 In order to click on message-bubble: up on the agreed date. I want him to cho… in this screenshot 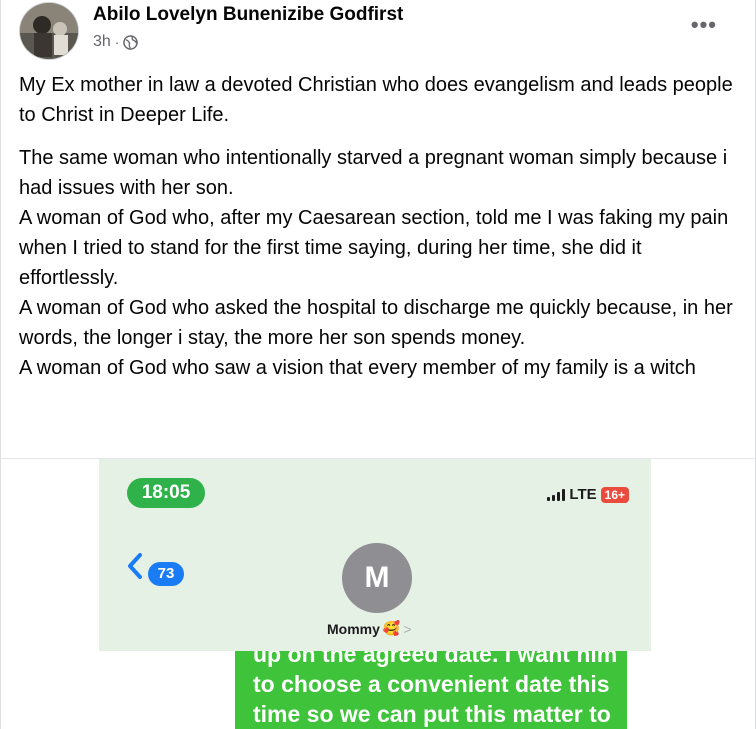, I will do `click(431, 690)`.